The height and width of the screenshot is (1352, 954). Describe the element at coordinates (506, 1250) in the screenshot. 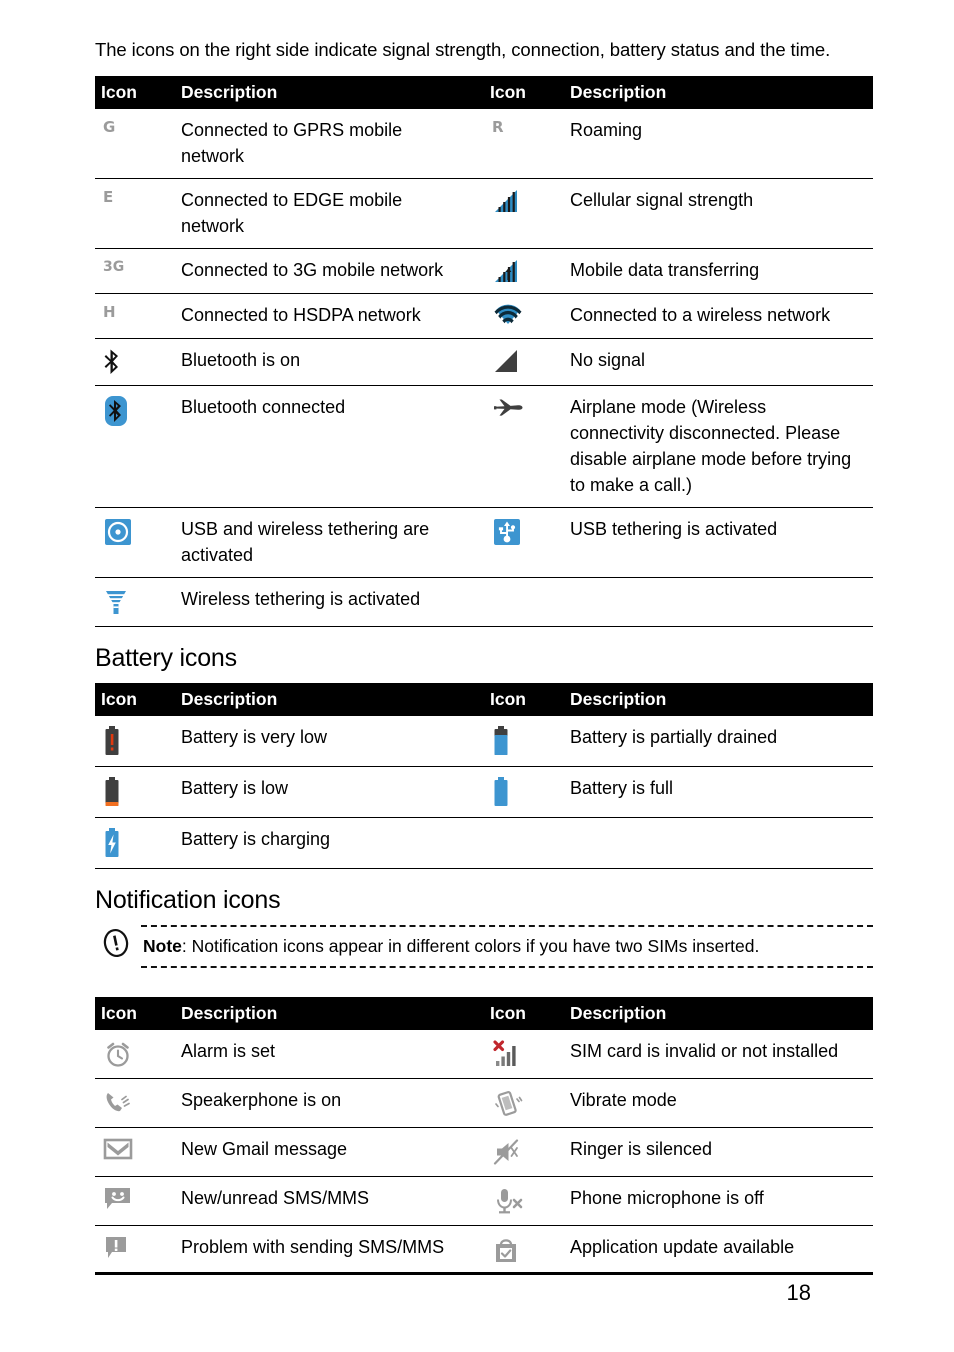

I see `app-update-icon` at that location.